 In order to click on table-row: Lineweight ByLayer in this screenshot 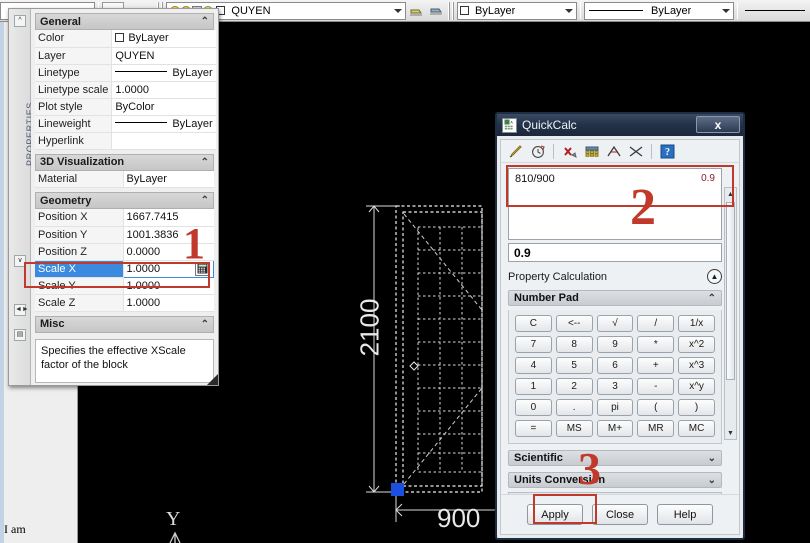, I will do `click(125, 124)`.